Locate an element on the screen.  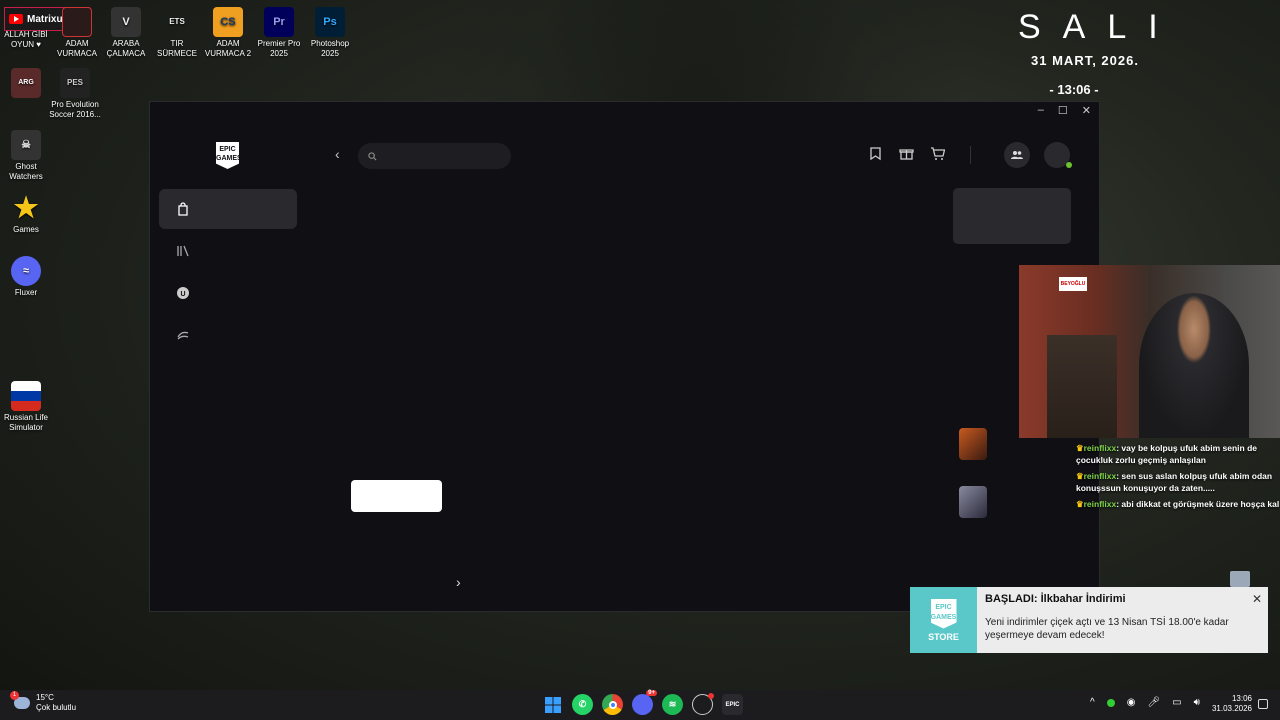
sidebar-item-unreal-engine: U is located at coordinates (228, 293).